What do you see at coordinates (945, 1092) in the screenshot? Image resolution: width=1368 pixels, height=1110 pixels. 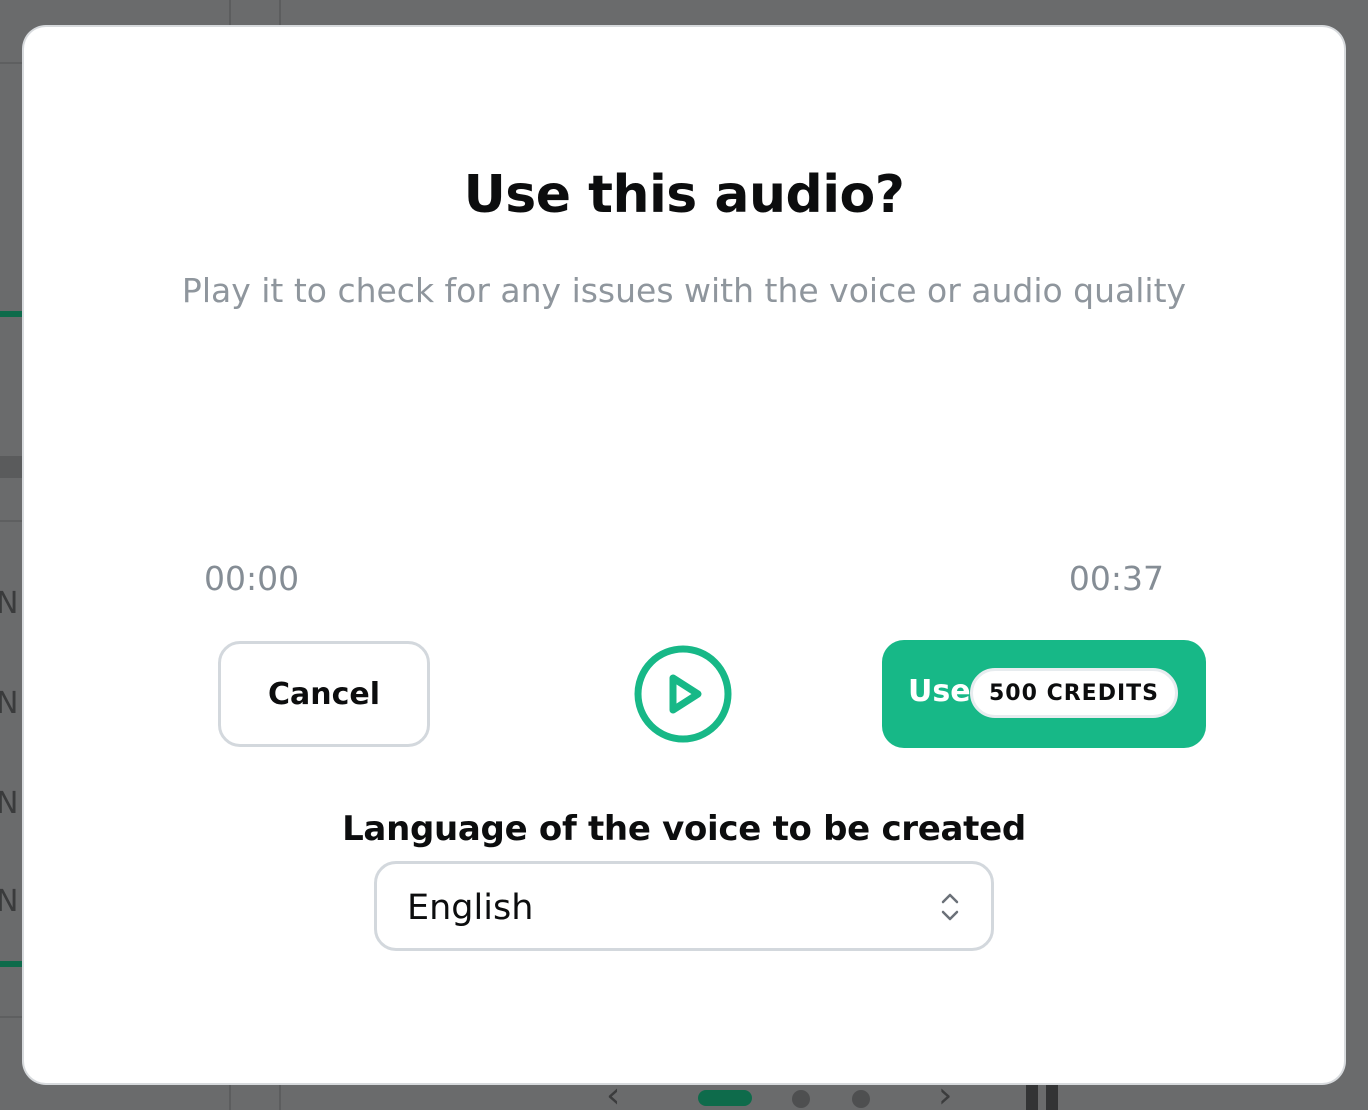 I see `chevron-right-icon: ›` at bounding box center [945, 1092].